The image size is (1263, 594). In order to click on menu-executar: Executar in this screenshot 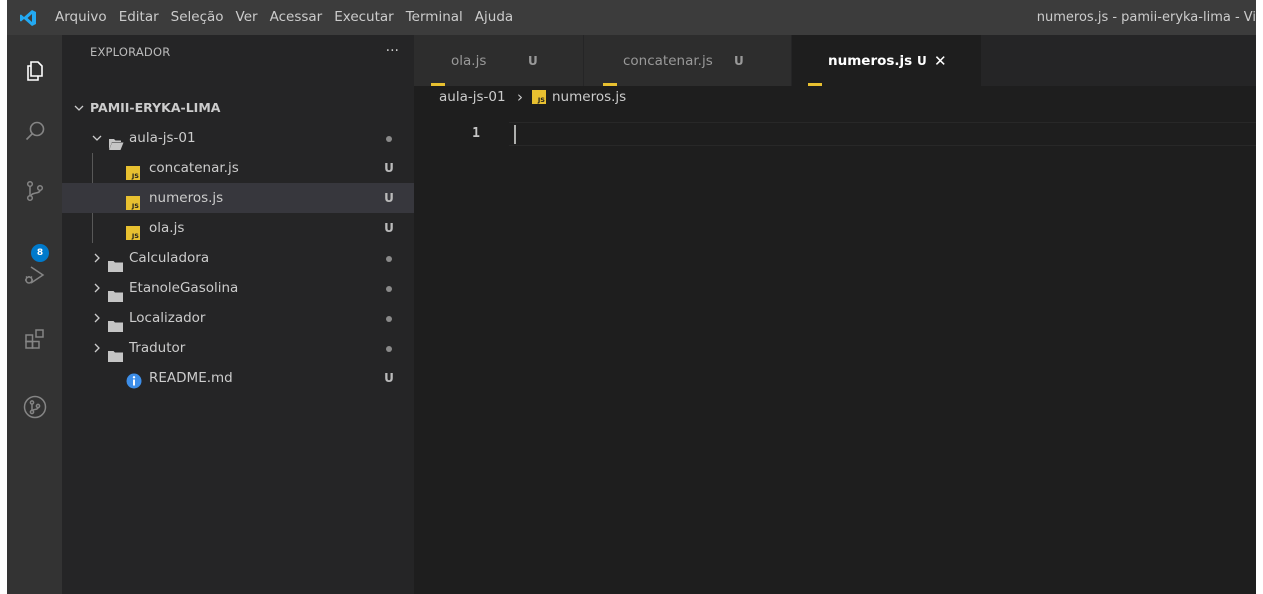, I will do `click(364, 17)`.